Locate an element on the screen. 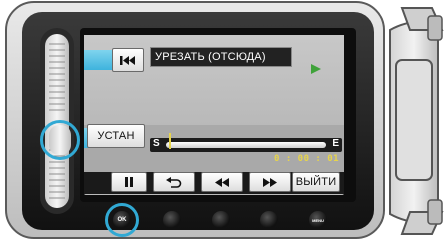 This screenshot has width=447, height=242. set-button: УСТАН is located at coordinates (116, 136).